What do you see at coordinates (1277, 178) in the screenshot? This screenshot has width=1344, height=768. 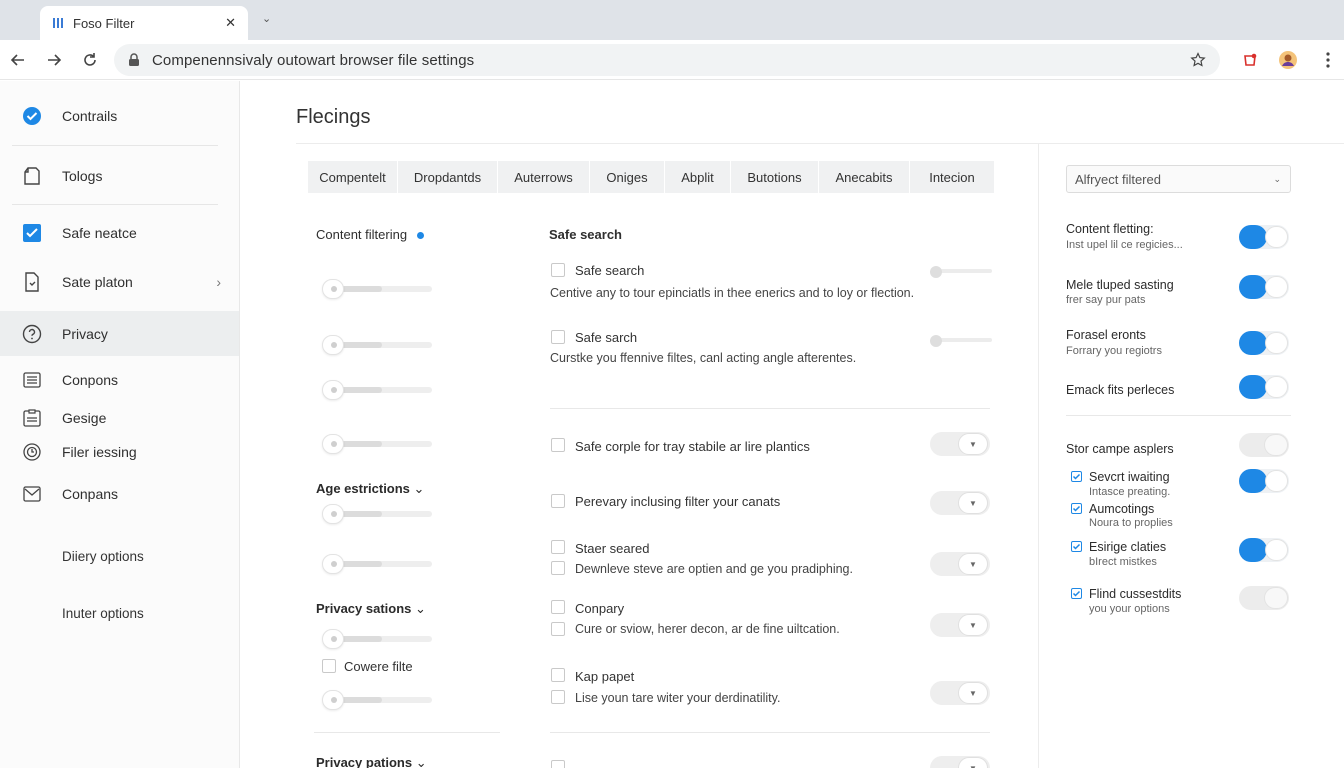 I see `chevron-down-icon: ⌄` at bounding box center [1277, 178].